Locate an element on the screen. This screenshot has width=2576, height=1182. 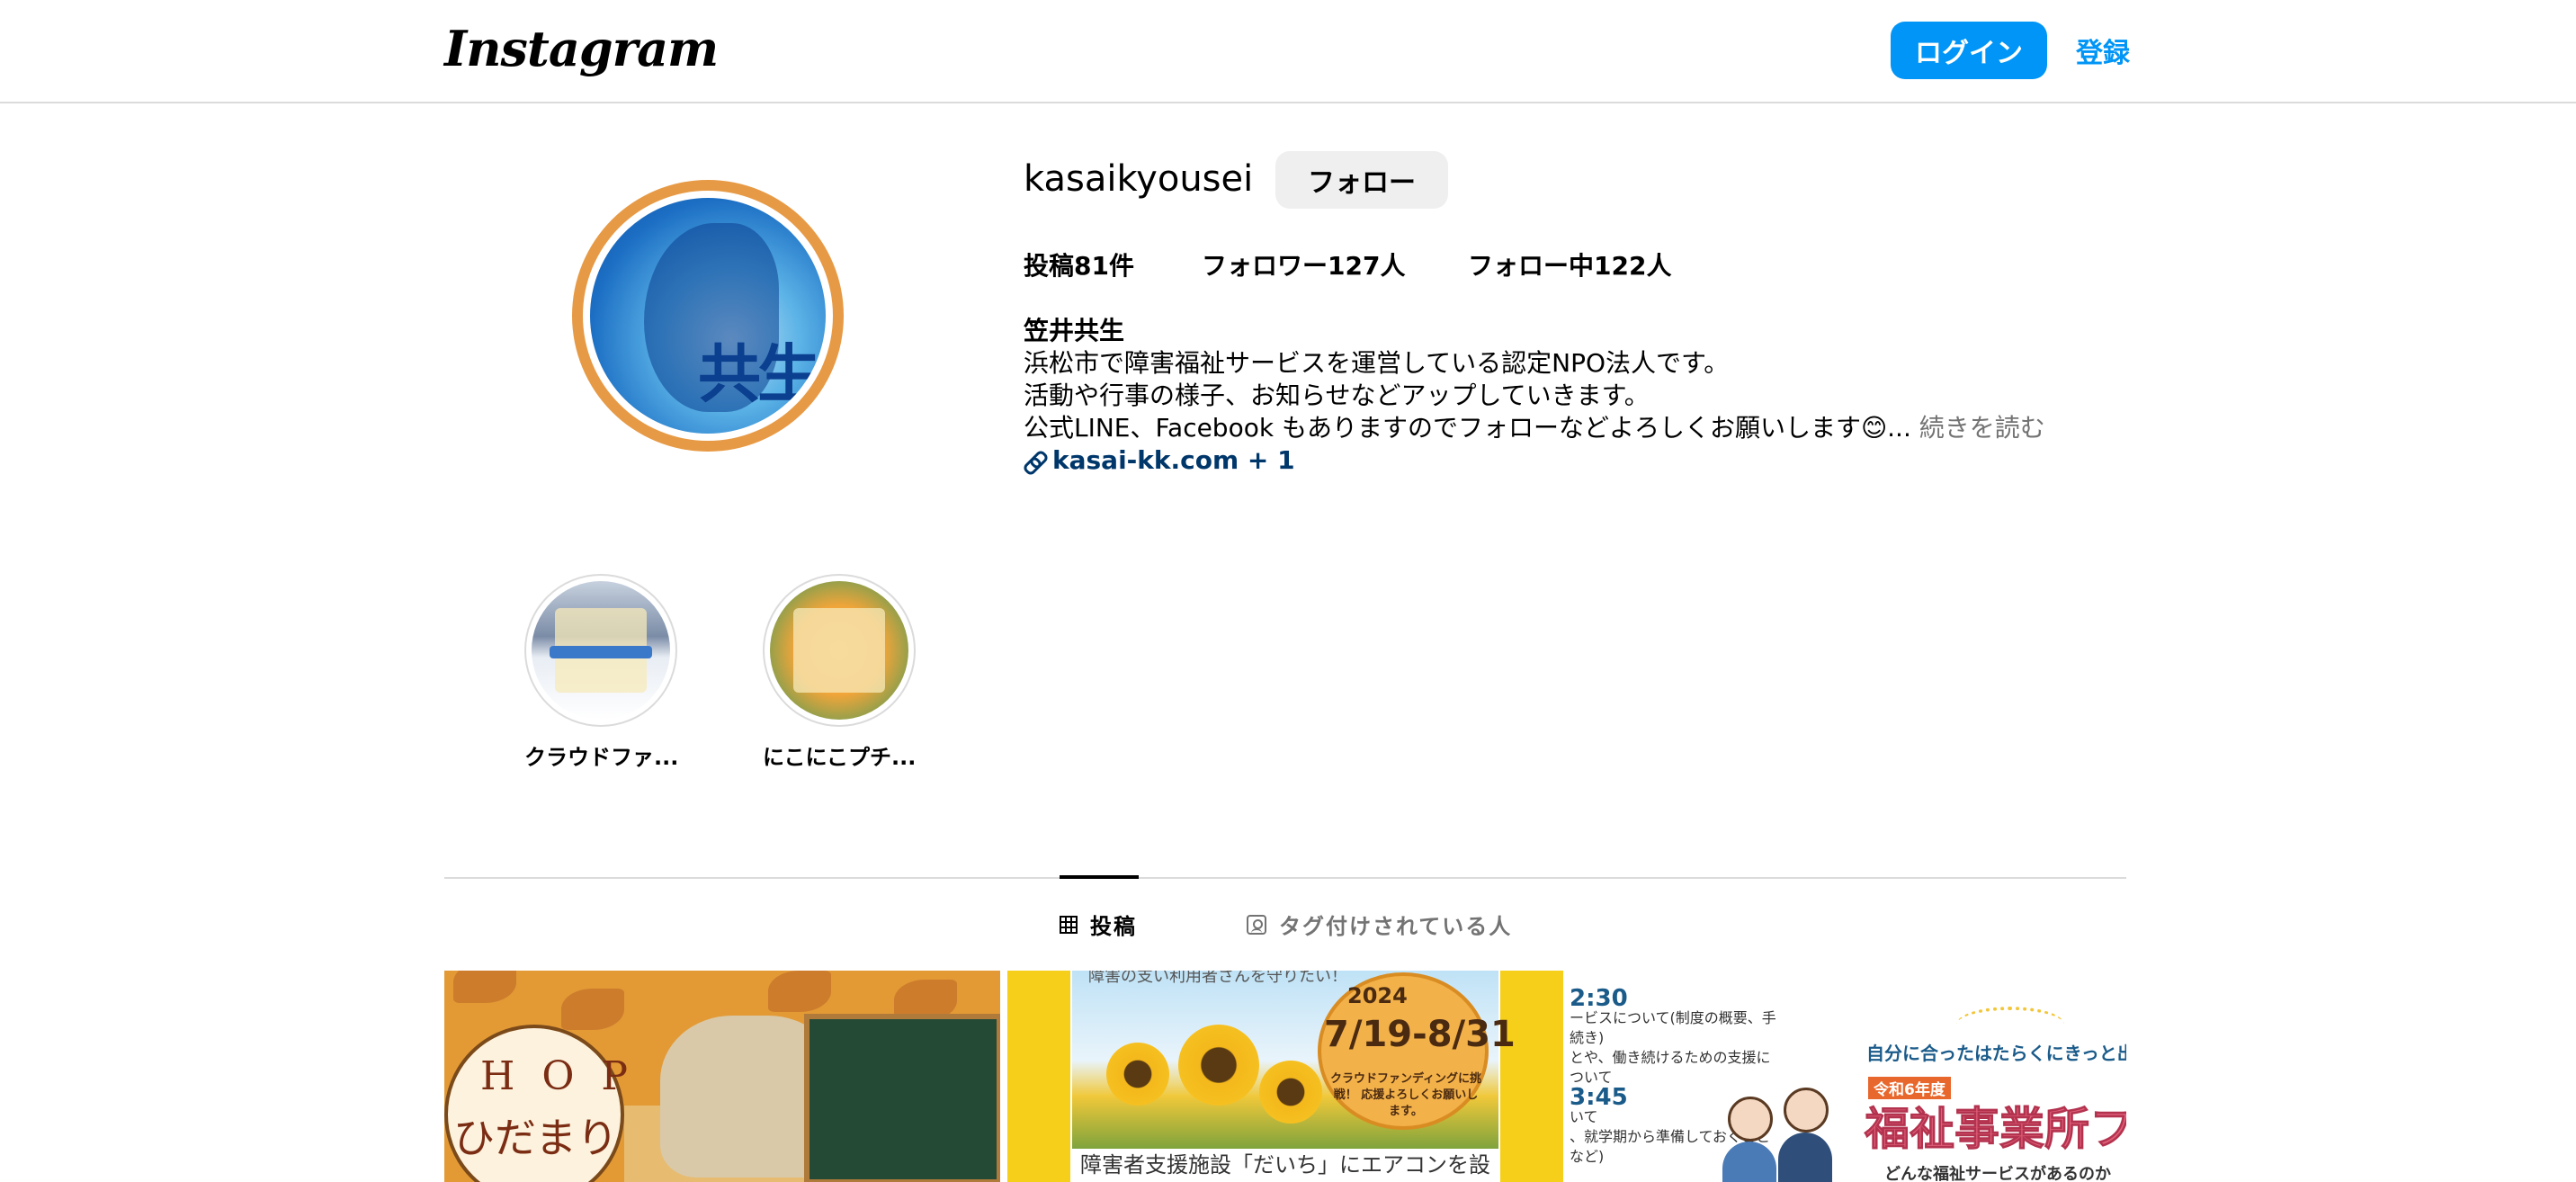
people-illustration is located at coordinates (1780, 1130).